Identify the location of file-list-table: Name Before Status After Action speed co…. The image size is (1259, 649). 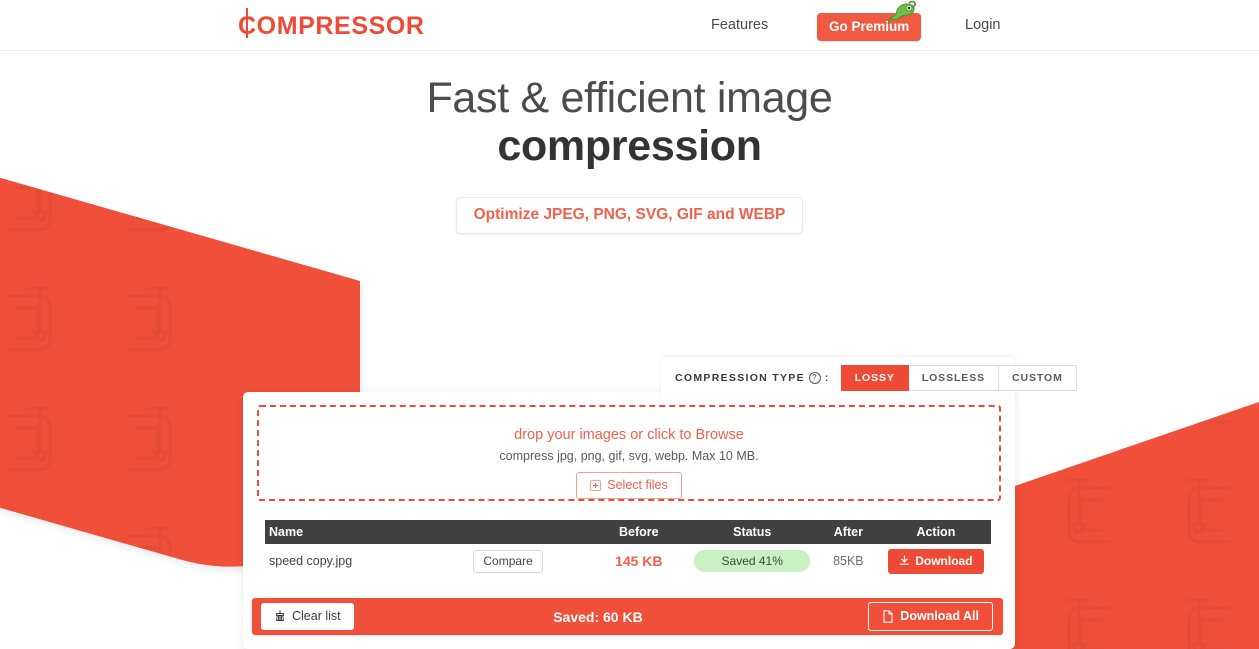
(628, 549).